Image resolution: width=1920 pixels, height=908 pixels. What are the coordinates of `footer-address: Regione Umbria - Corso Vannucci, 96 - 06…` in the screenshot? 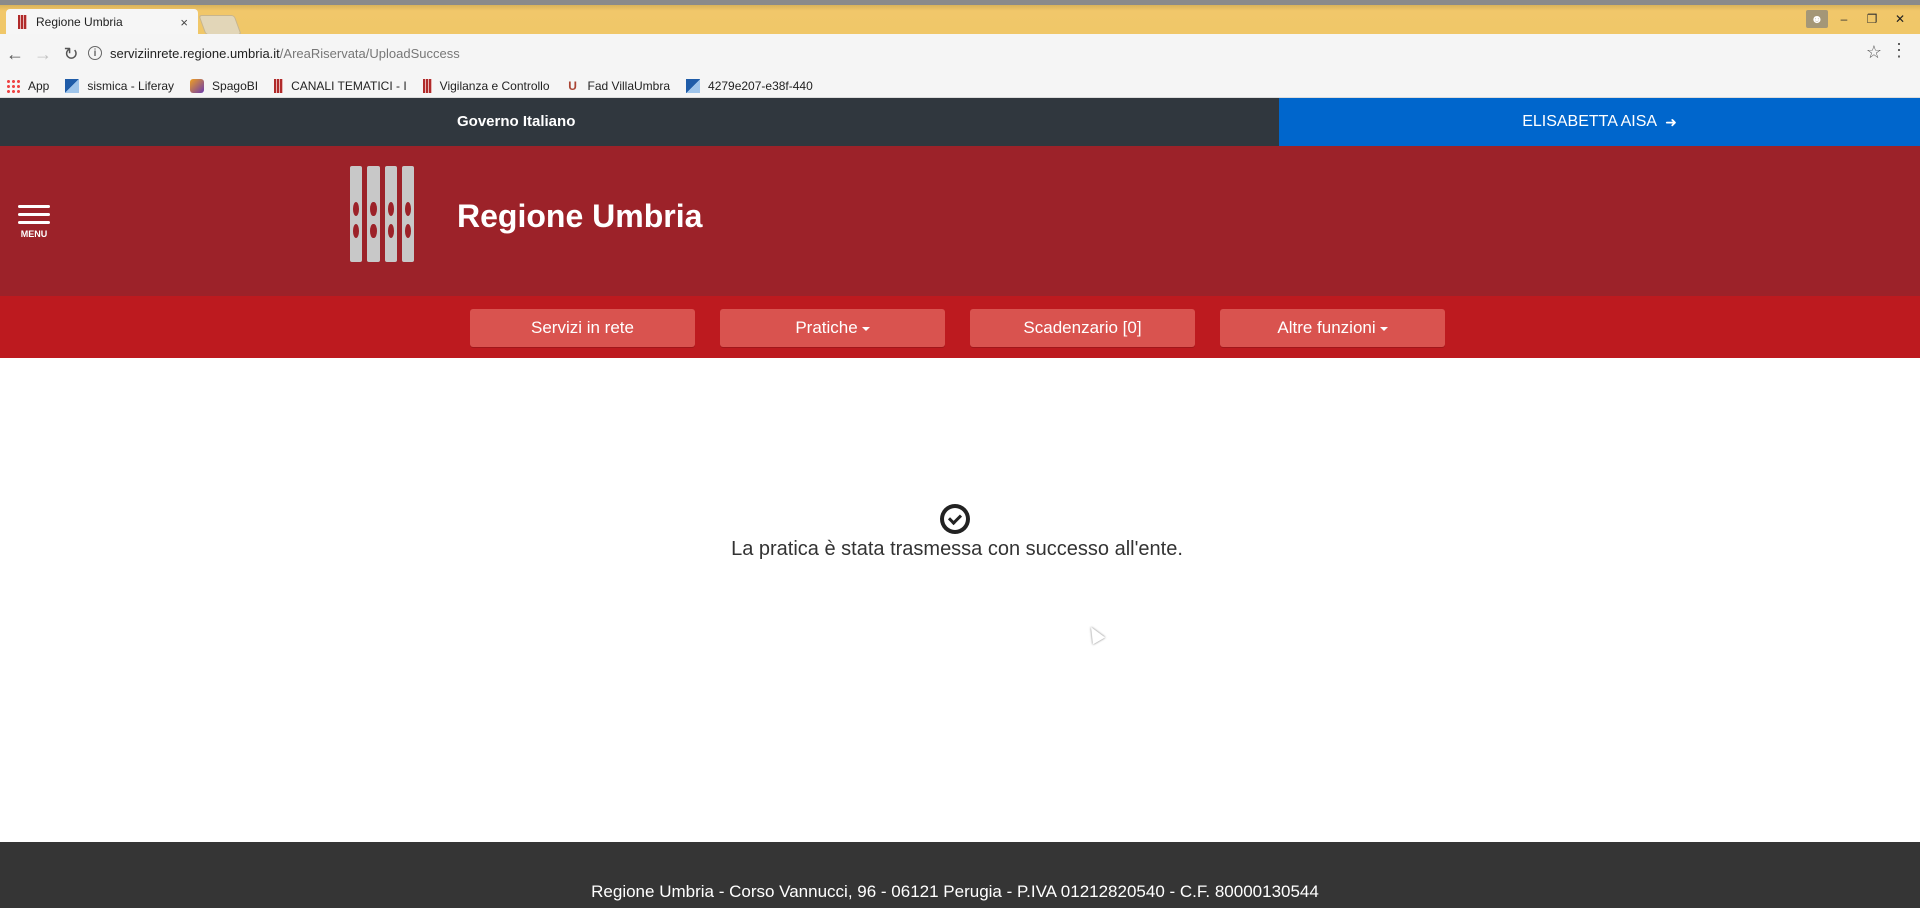 It's located at (955, 891).